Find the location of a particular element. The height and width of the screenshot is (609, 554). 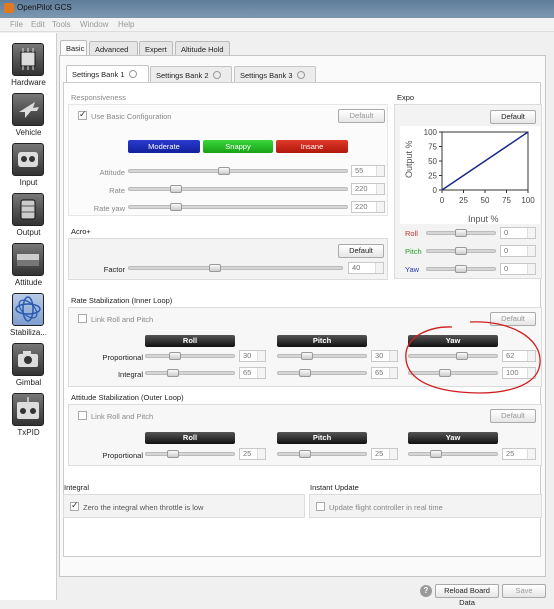

insane-button: Insane is located at coordinates (312, 146).